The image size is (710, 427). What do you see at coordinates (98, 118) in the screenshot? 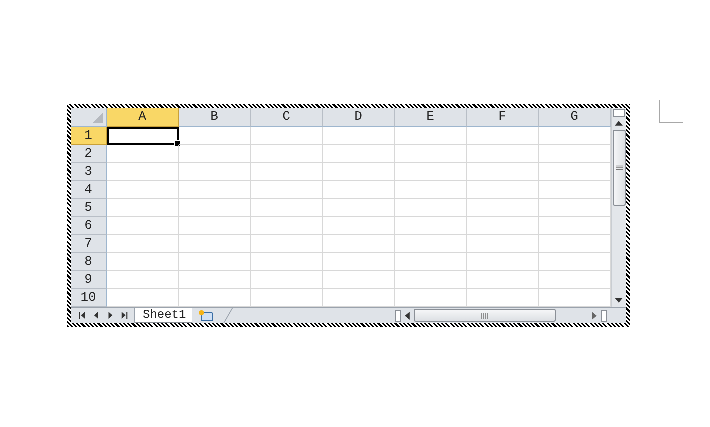
I see `corner-triangle-icon` at bounding box center [98, 118].